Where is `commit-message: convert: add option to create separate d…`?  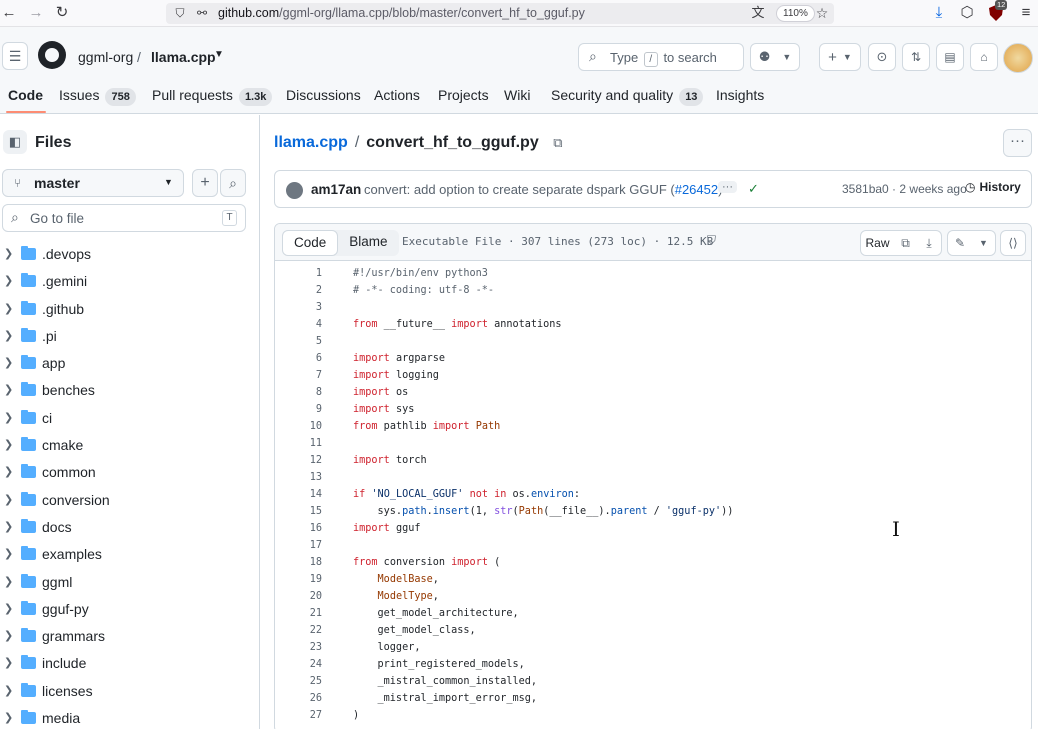 commit-message: convert: add option to create separate d… is located at coordinates (543, 189).